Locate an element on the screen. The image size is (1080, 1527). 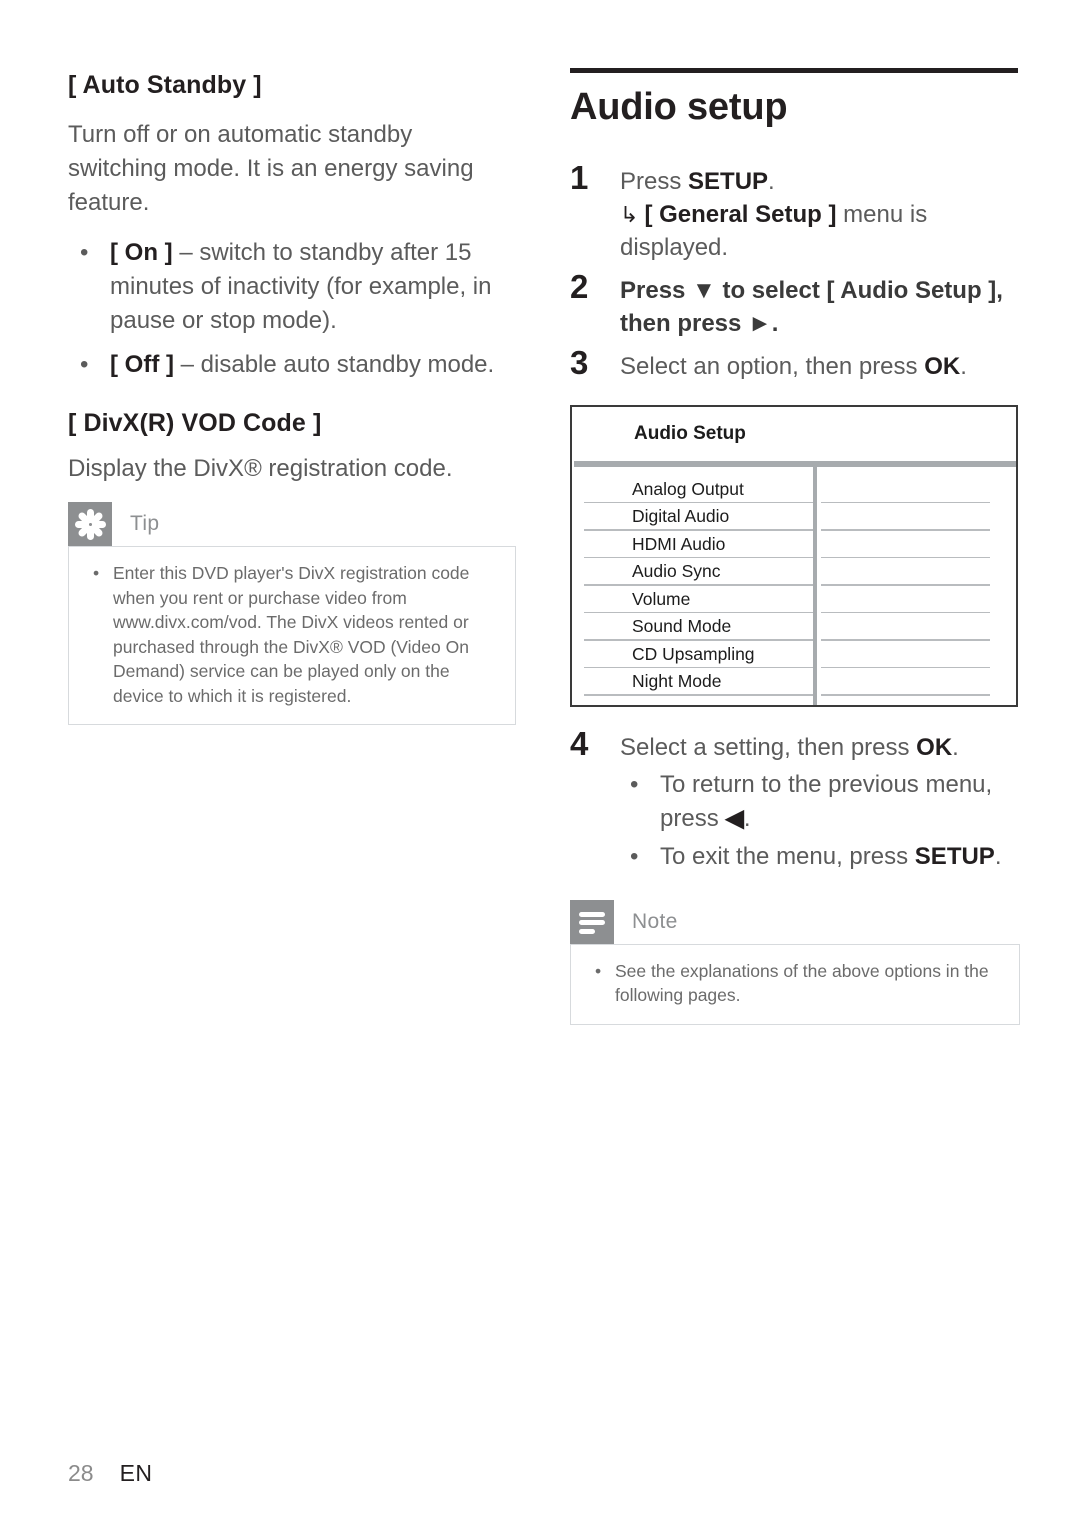
table-row: Night Mode is located at coordinates (692, 682).